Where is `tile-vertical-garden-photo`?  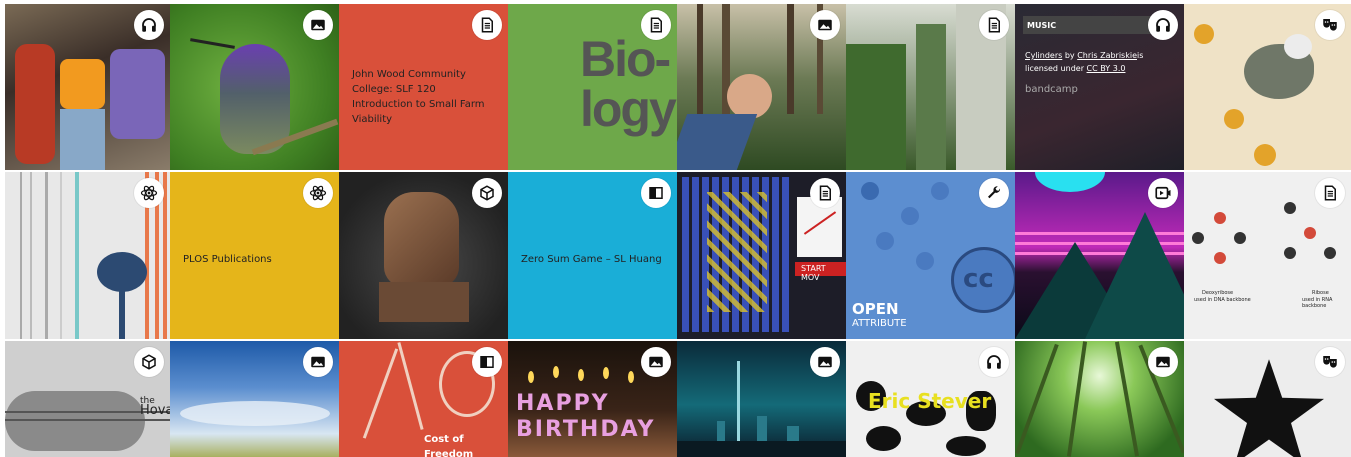
tile-vertical-garden-photo is located at coordinates (930, 87).